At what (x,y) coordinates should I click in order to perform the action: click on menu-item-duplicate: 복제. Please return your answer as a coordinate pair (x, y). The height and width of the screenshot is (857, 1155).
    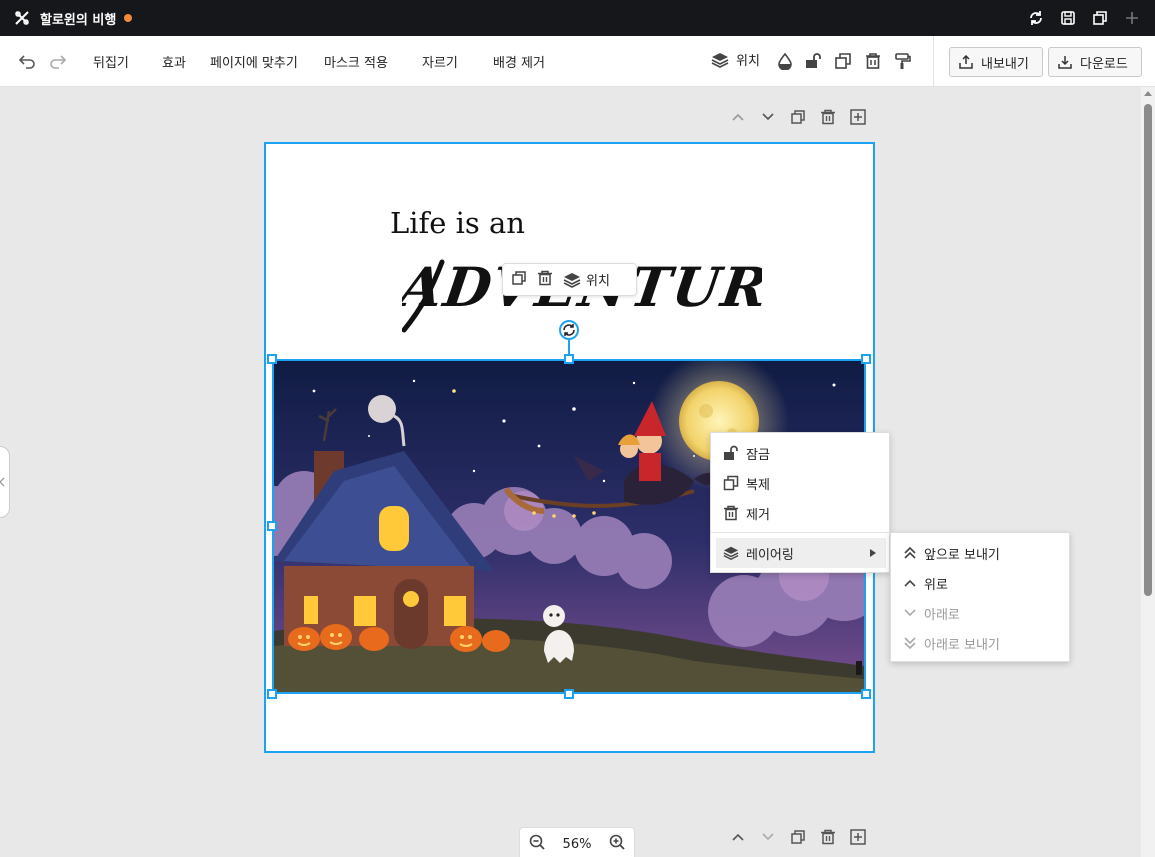
    Looking at the image, I should click on (801, 483).